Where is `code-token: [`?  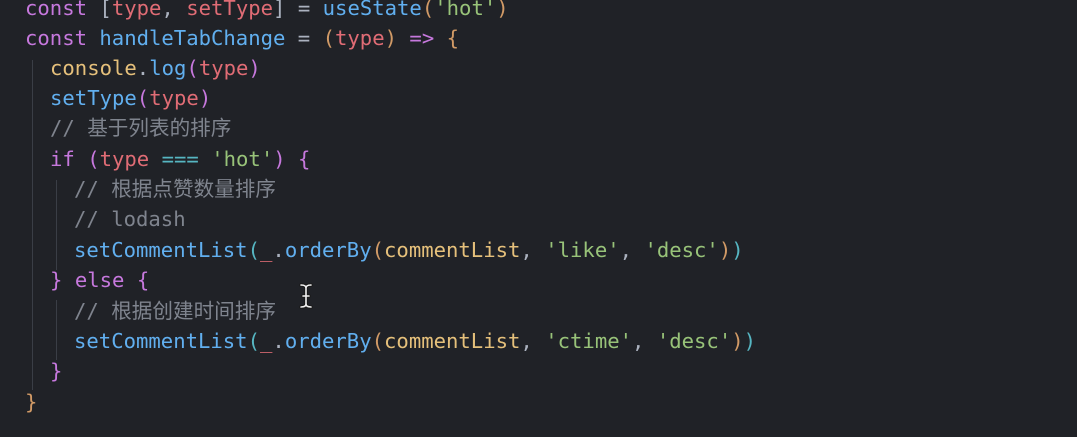 code-token: [ is located at coordinates (105, 10).